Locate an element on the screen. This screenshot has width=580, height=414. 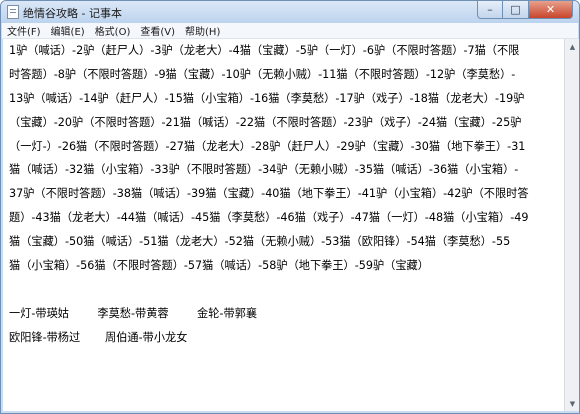
minimize-button: – is located at coordinates (490, 10).